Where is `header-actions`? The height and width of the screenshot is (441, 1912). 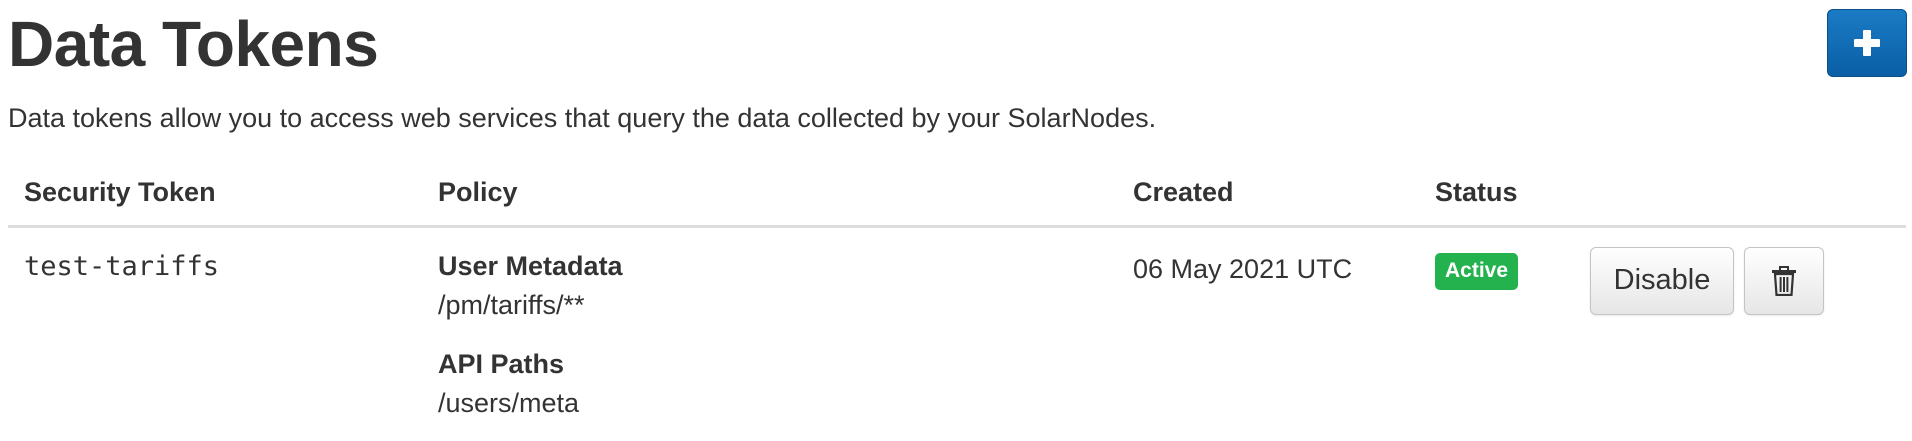
header-actions is located at coordinates (1748, 194).